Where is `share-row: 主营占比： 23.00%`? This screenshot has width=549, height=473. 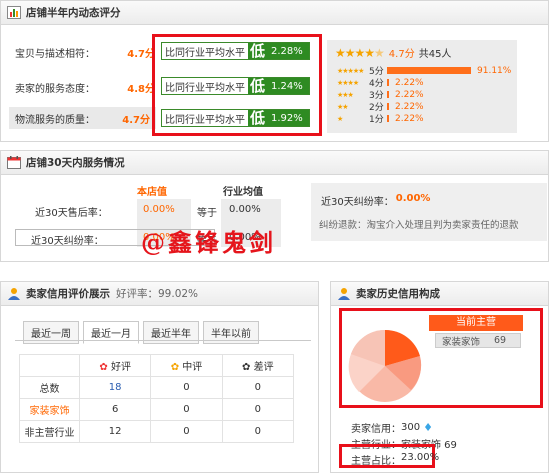
share-row: 主营占比： 23.00% is located at coordinates (395, 459).